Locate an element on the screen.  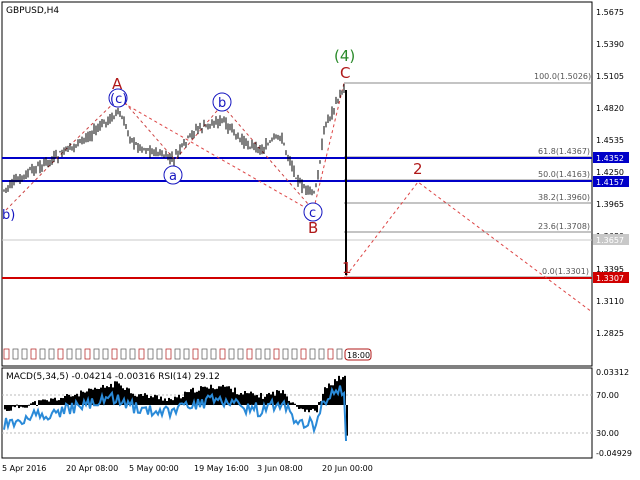
svg-text: 1.3307 is located at coordinates (610, 278).